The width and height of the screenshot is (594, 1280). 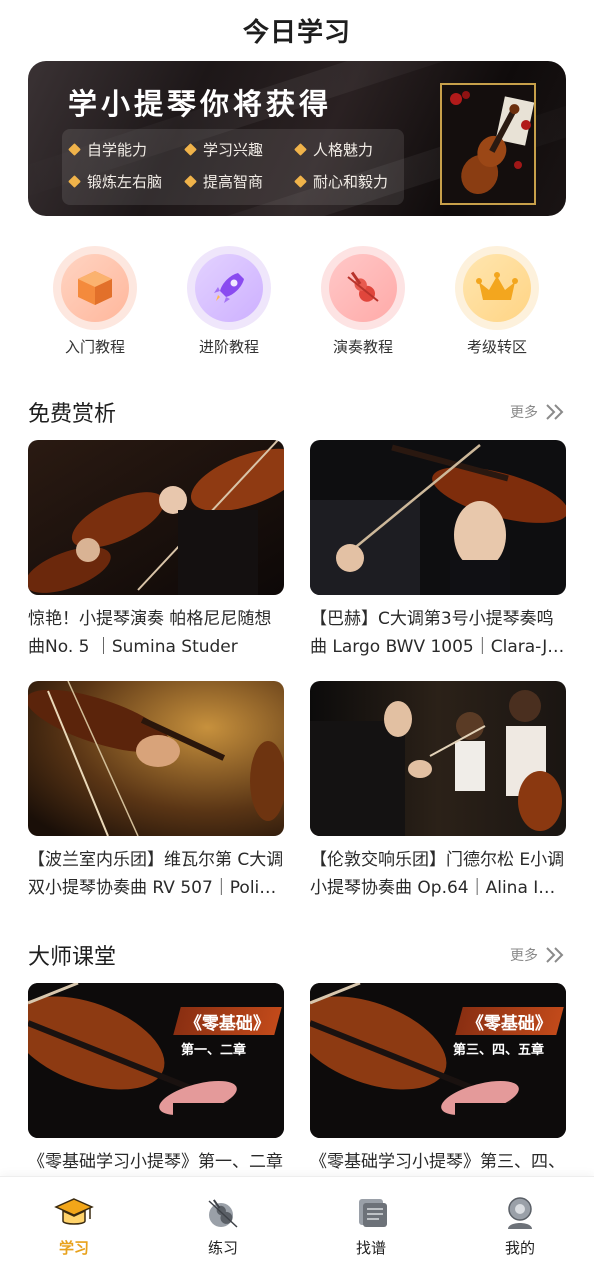 What do you see at coordinates (213, 1050) in the screenshot?
I see `course-chapters: 第一、二章` at bounding box center [213, 1050].